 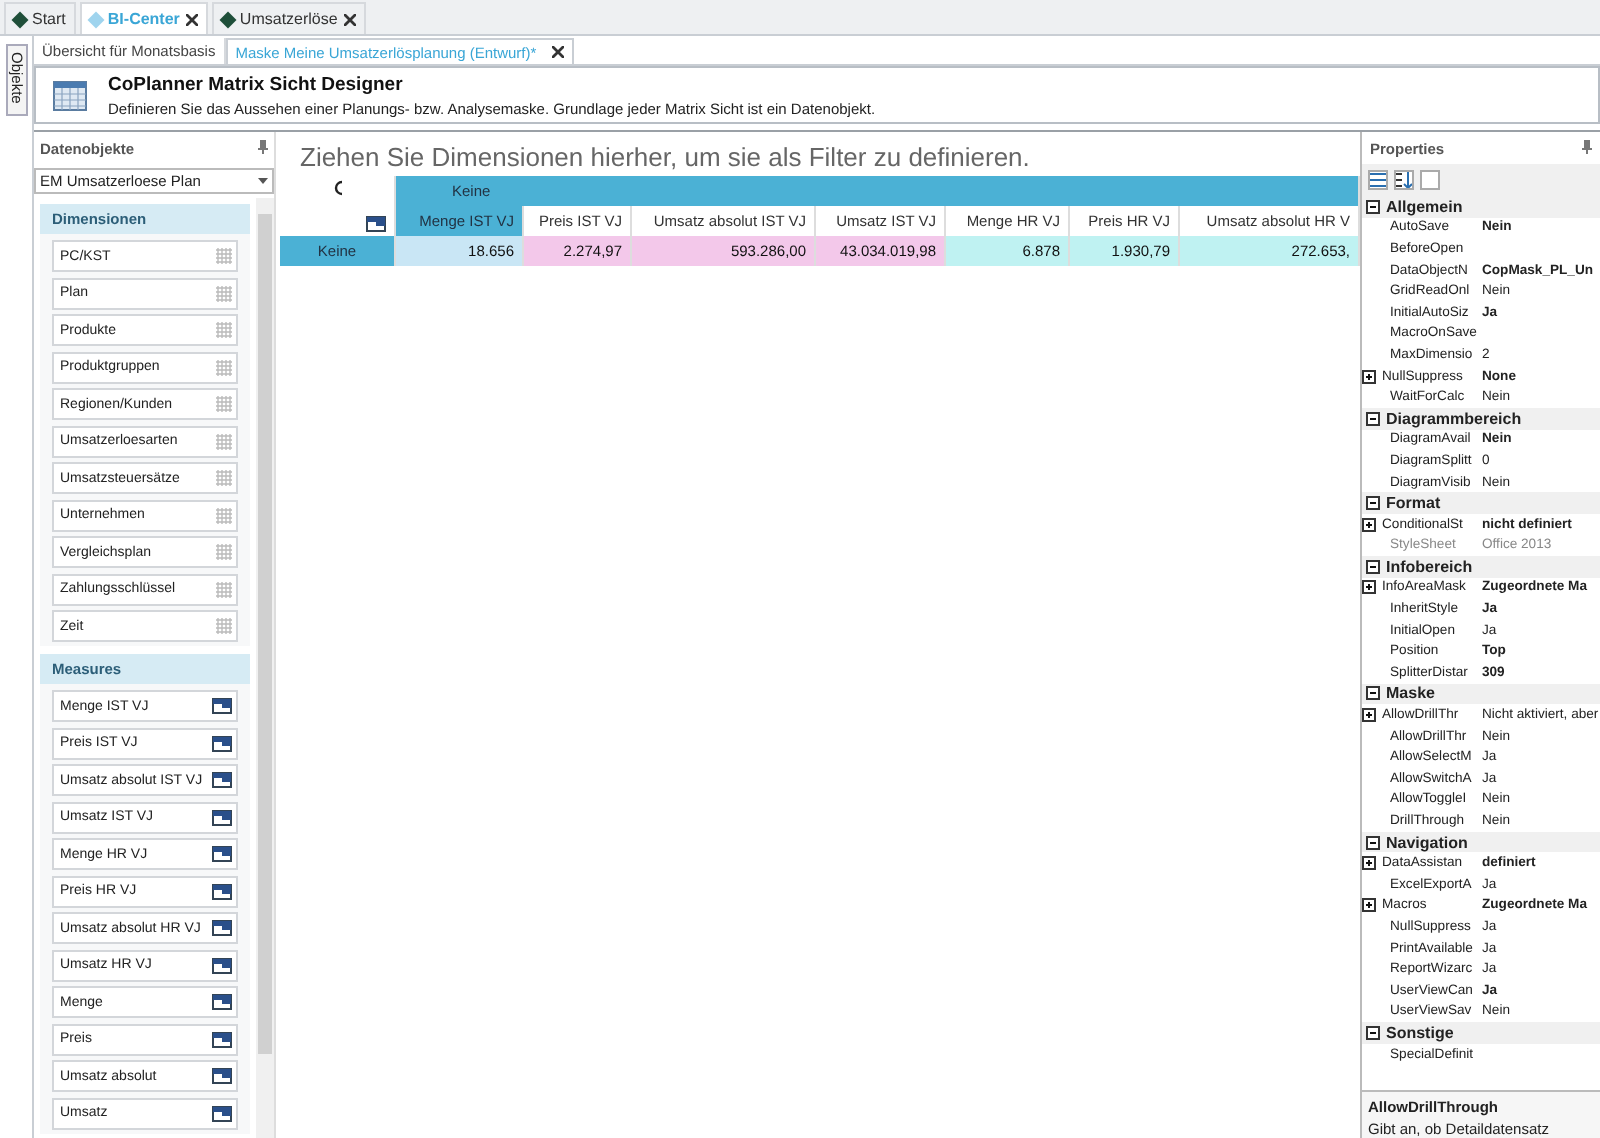 I want to click on sort-icon, so click(x=1404, y=180).